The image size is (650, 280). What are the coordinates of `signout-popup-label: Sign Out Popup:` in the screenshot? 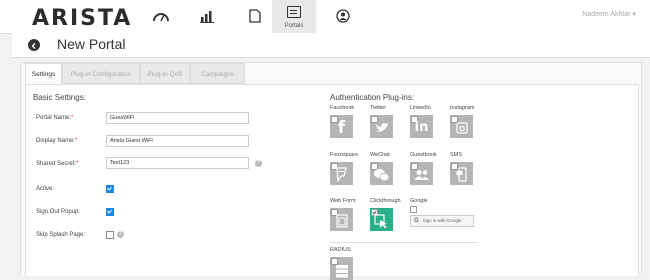 It's located at (58, 212).